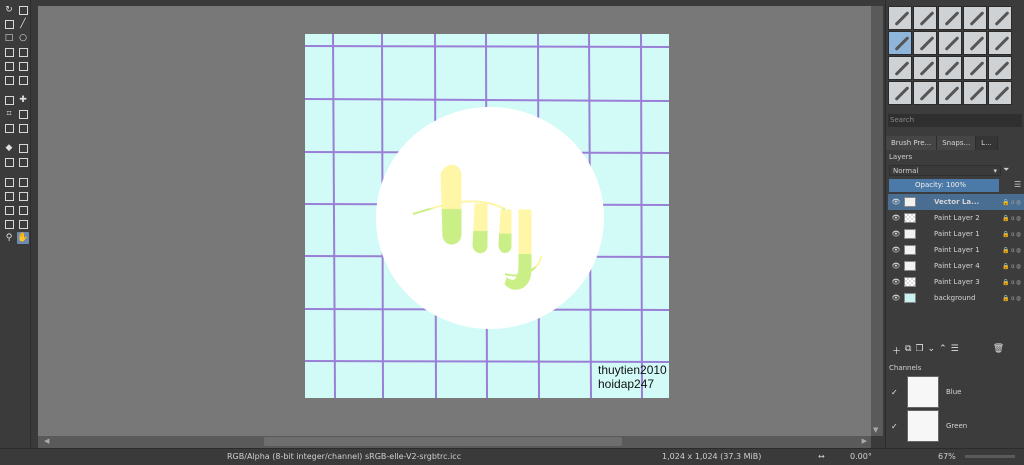  I want to click on polyline-icon, so click(23, 52).